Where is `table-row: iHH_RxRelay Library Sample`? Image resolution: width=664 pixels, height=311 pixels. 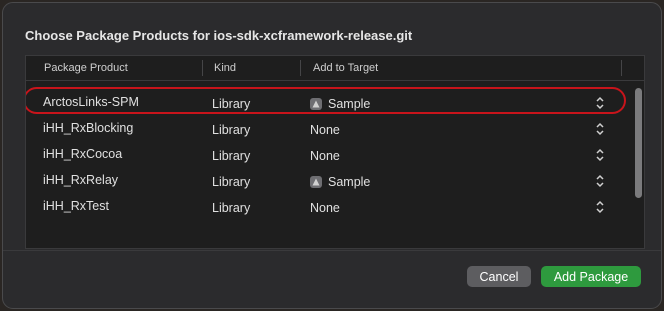 table-row: iHH_RxRelay Library Sample is located at coordinates (328, 181).